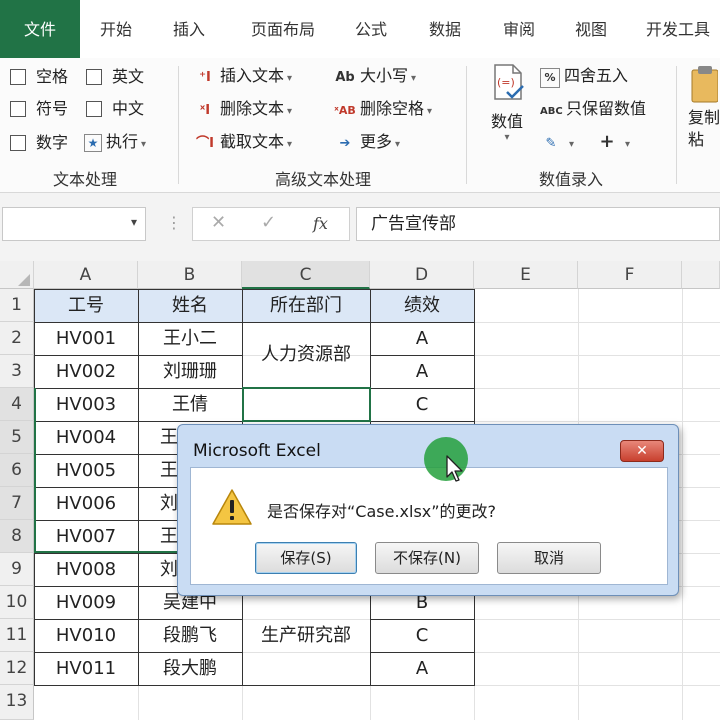  Describe the element at coordinates (507, 102) in the screenshot. I see `value-button: (=) 数值 ▾` at that location.